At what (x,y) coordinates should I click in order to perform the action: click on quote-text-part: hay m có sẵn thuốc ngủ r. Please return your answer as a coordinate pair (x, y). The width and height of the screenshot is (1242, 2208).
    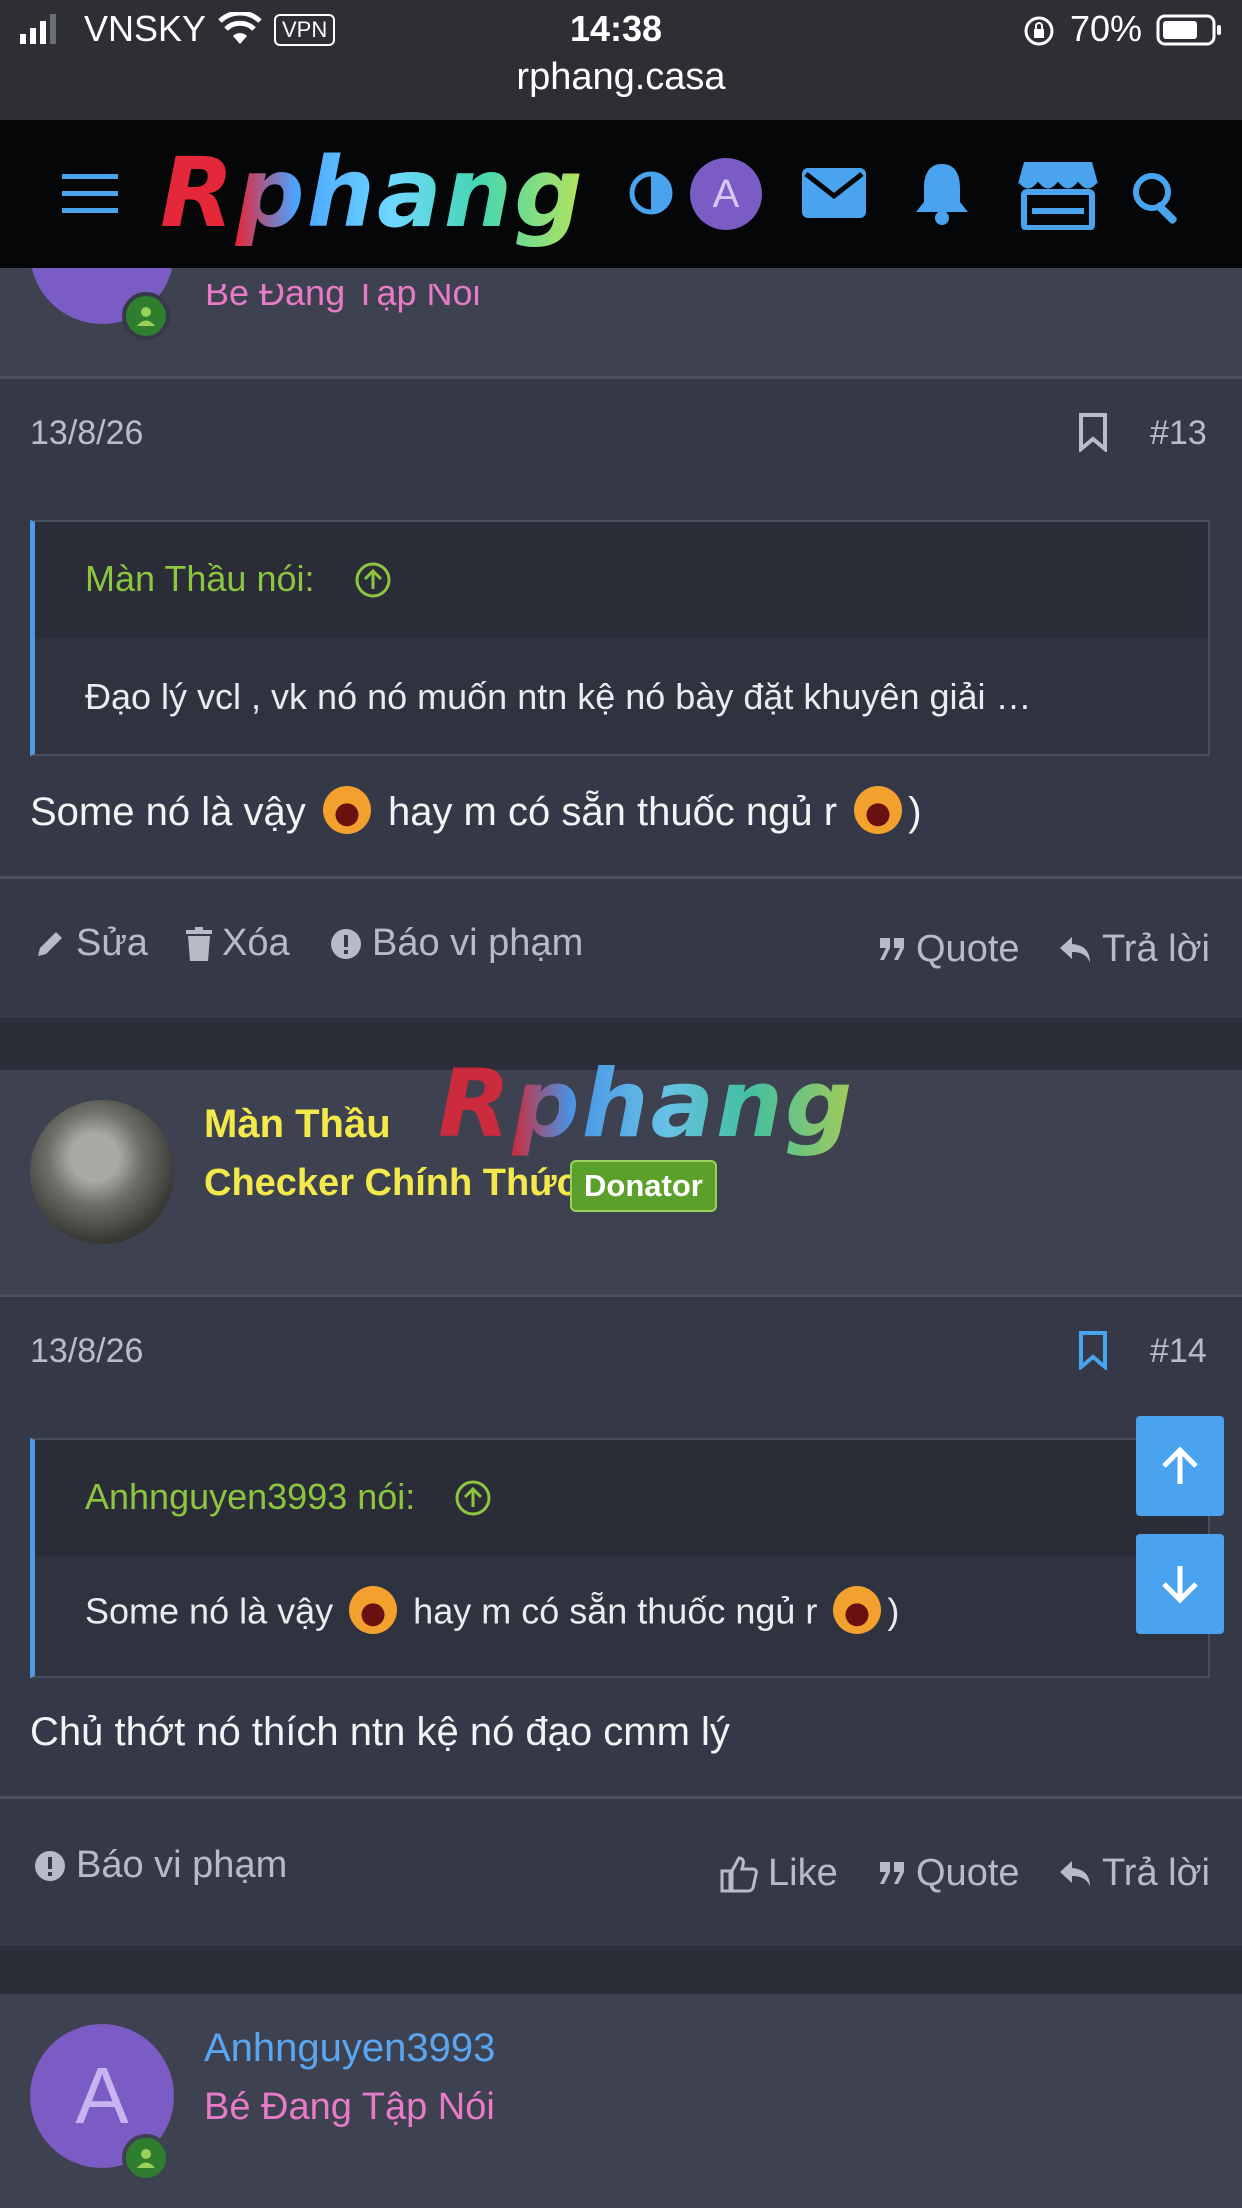
    Looking at the image, I should click on (615, 1611).